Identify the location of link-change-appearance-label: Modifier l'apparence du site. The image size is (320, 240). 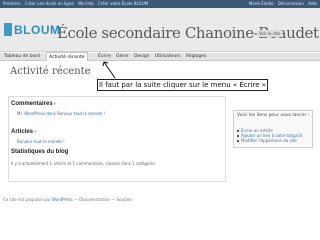
(269, 140).